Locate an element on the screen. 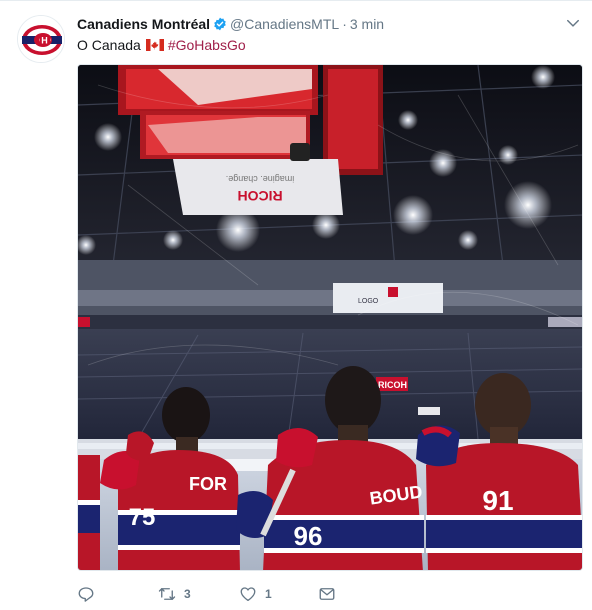 The width and height of the screenshot is (592, 610). arena-sign: RICOH is located at coordinates (392, 385).